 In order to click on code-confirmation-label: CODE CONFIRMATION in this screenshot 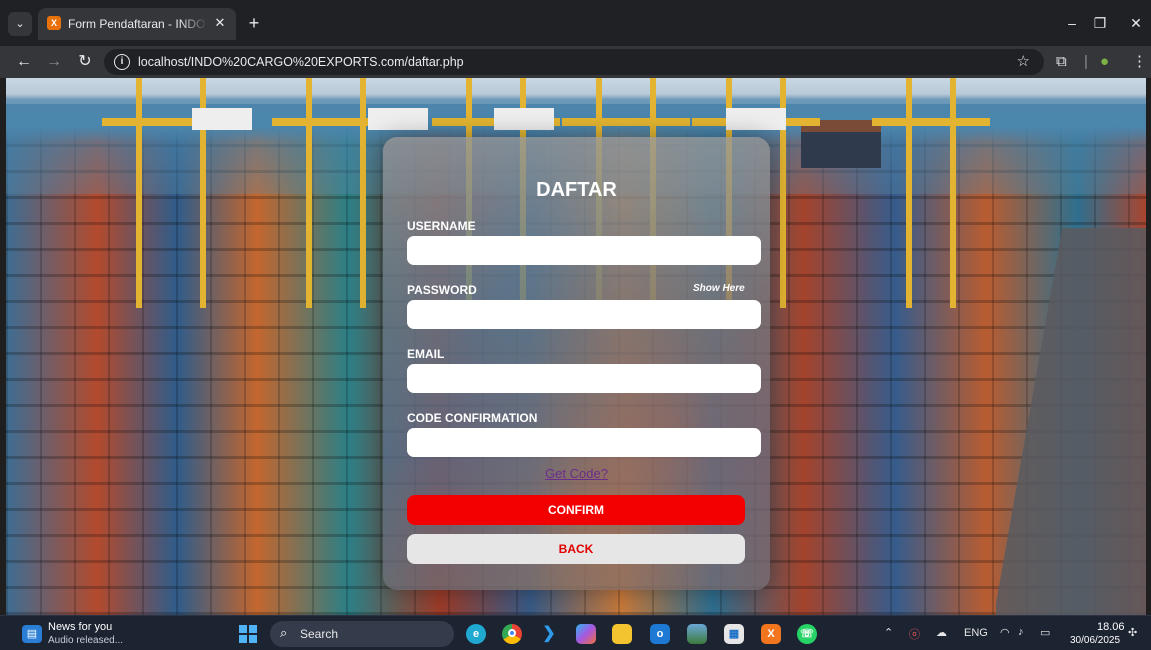, I will do `click(472, 418)`.